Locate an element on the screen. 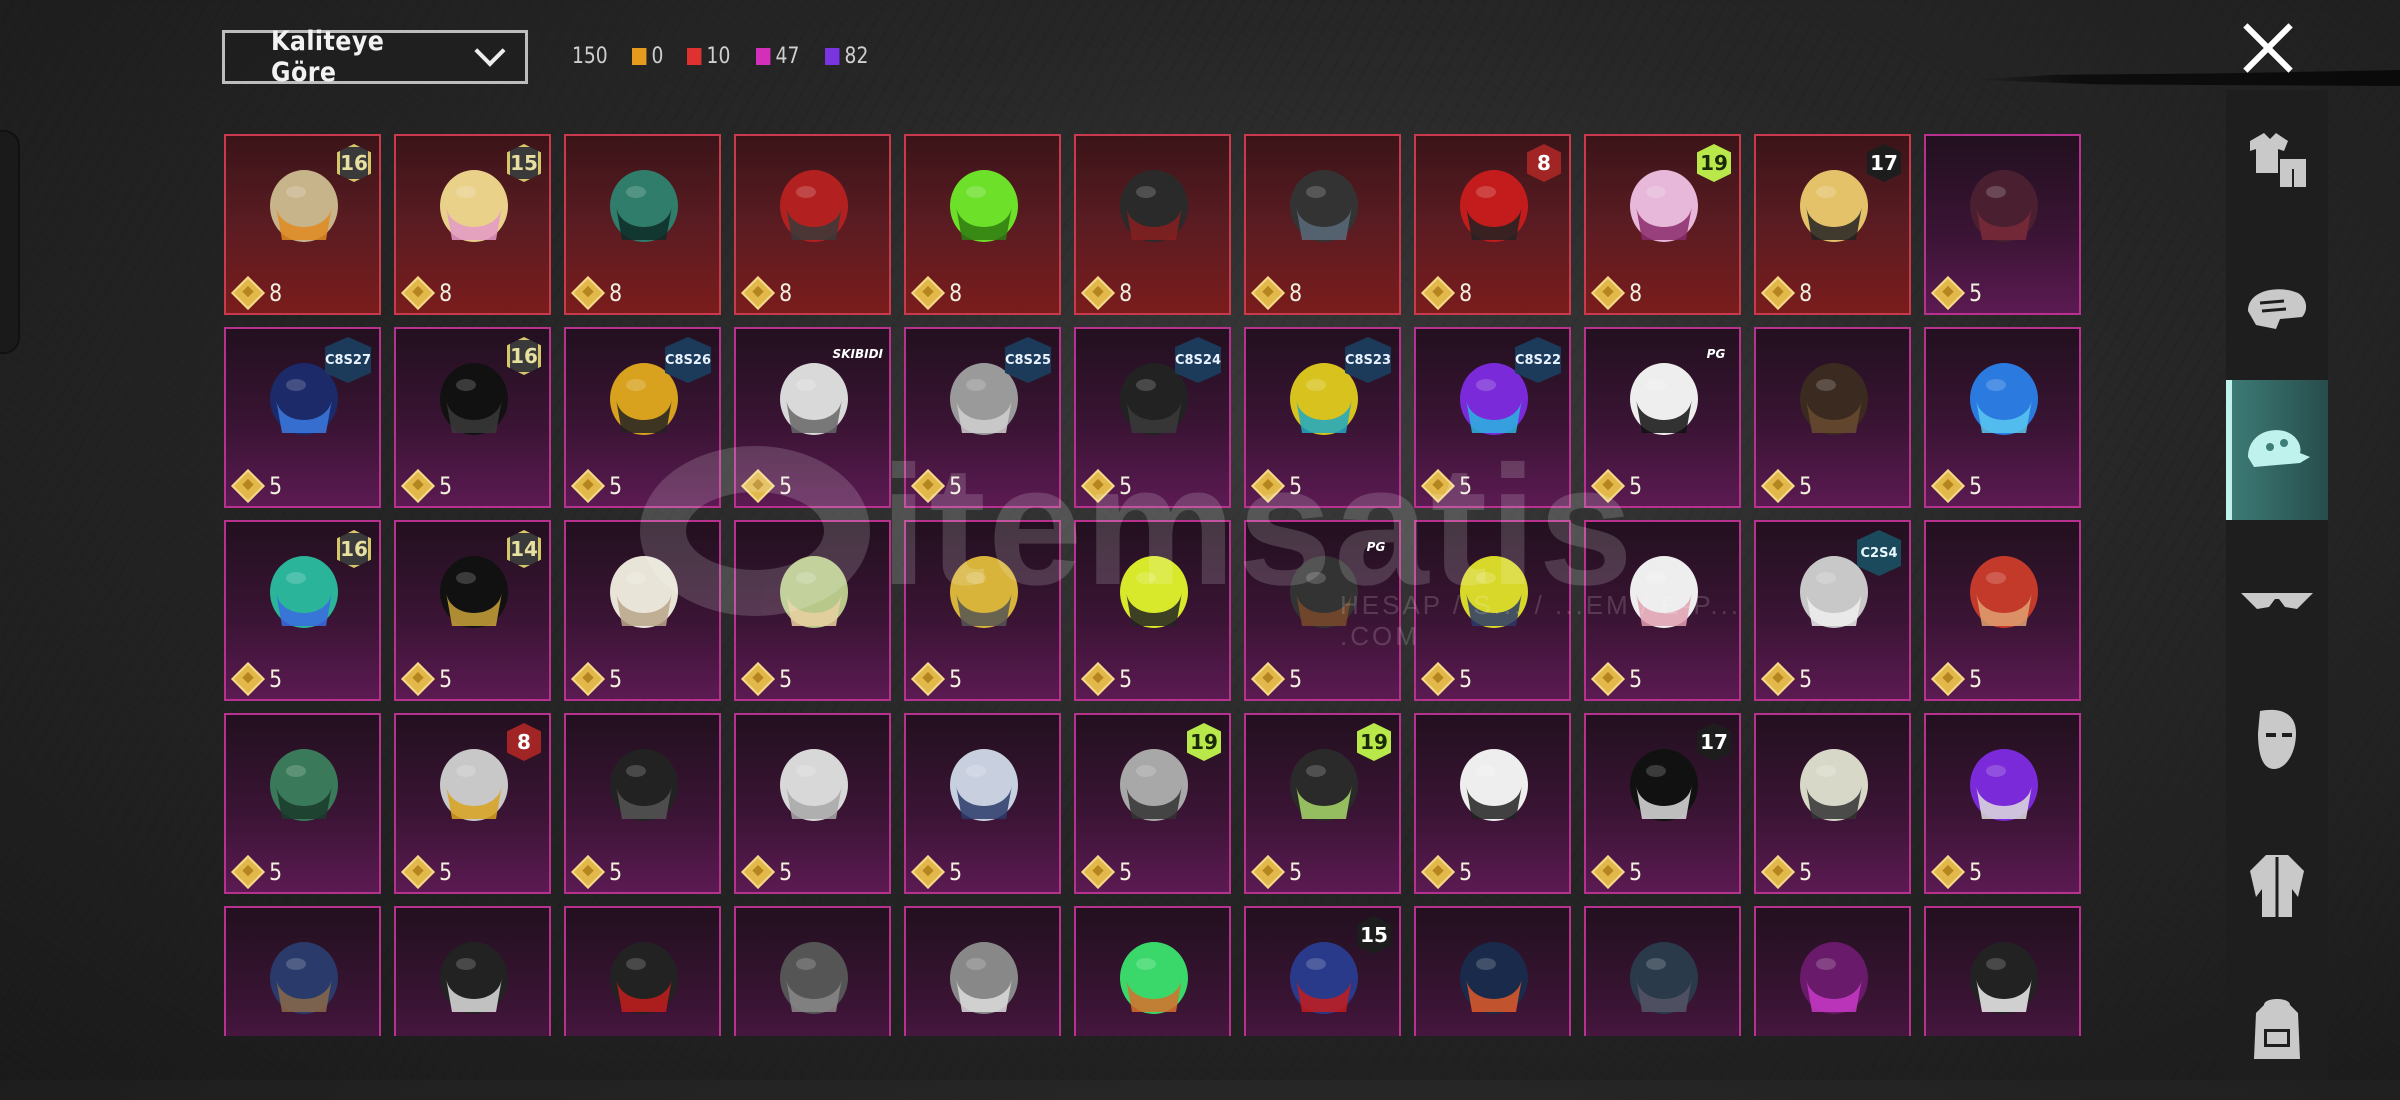 The image size is (2400, 1100). item-card: C8S26 5 is located at coordinates (642, 417).